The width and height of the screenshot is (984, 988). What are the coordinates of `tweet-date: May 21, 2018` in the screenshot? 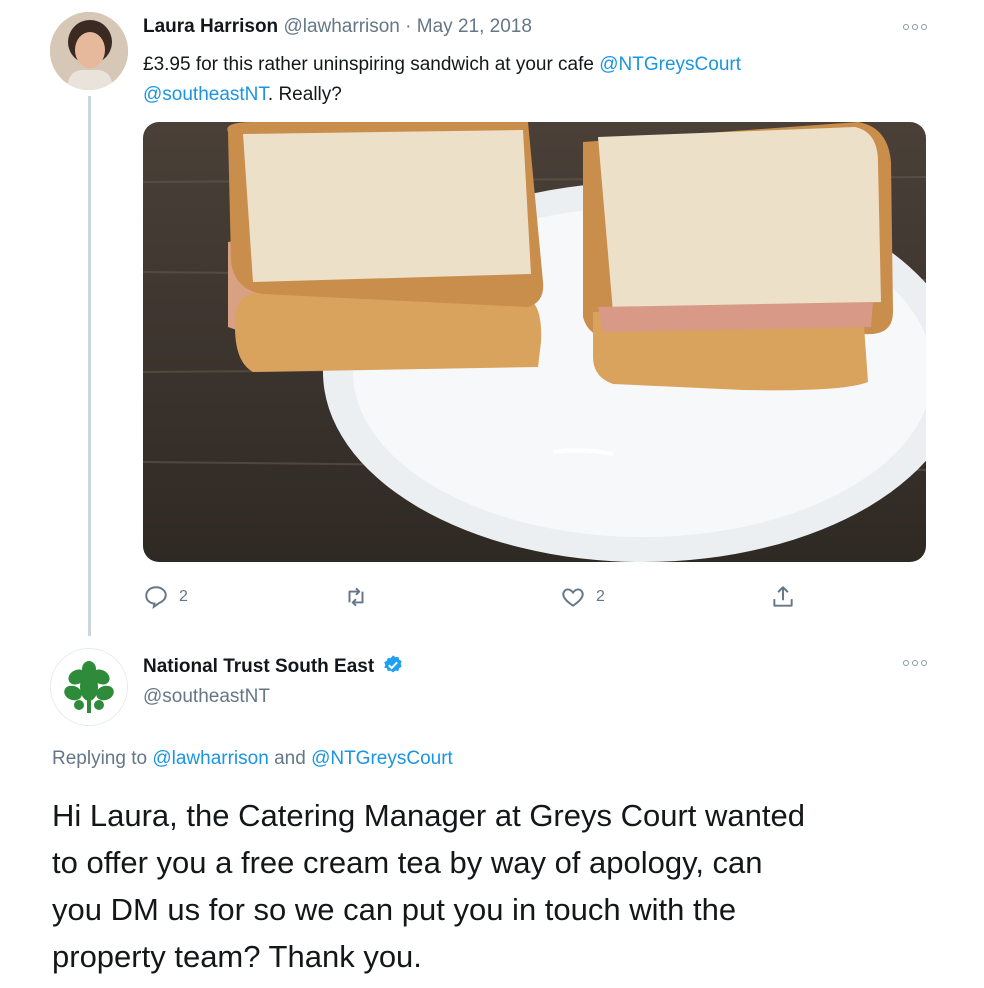 It's located at (474, 26).